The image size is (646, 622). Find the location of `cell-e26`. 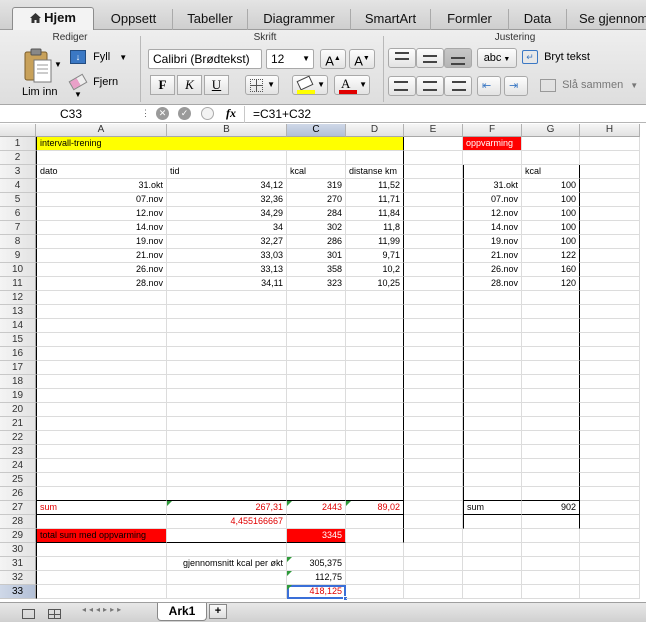

cell-e26 is located at coordinates (433, 494).